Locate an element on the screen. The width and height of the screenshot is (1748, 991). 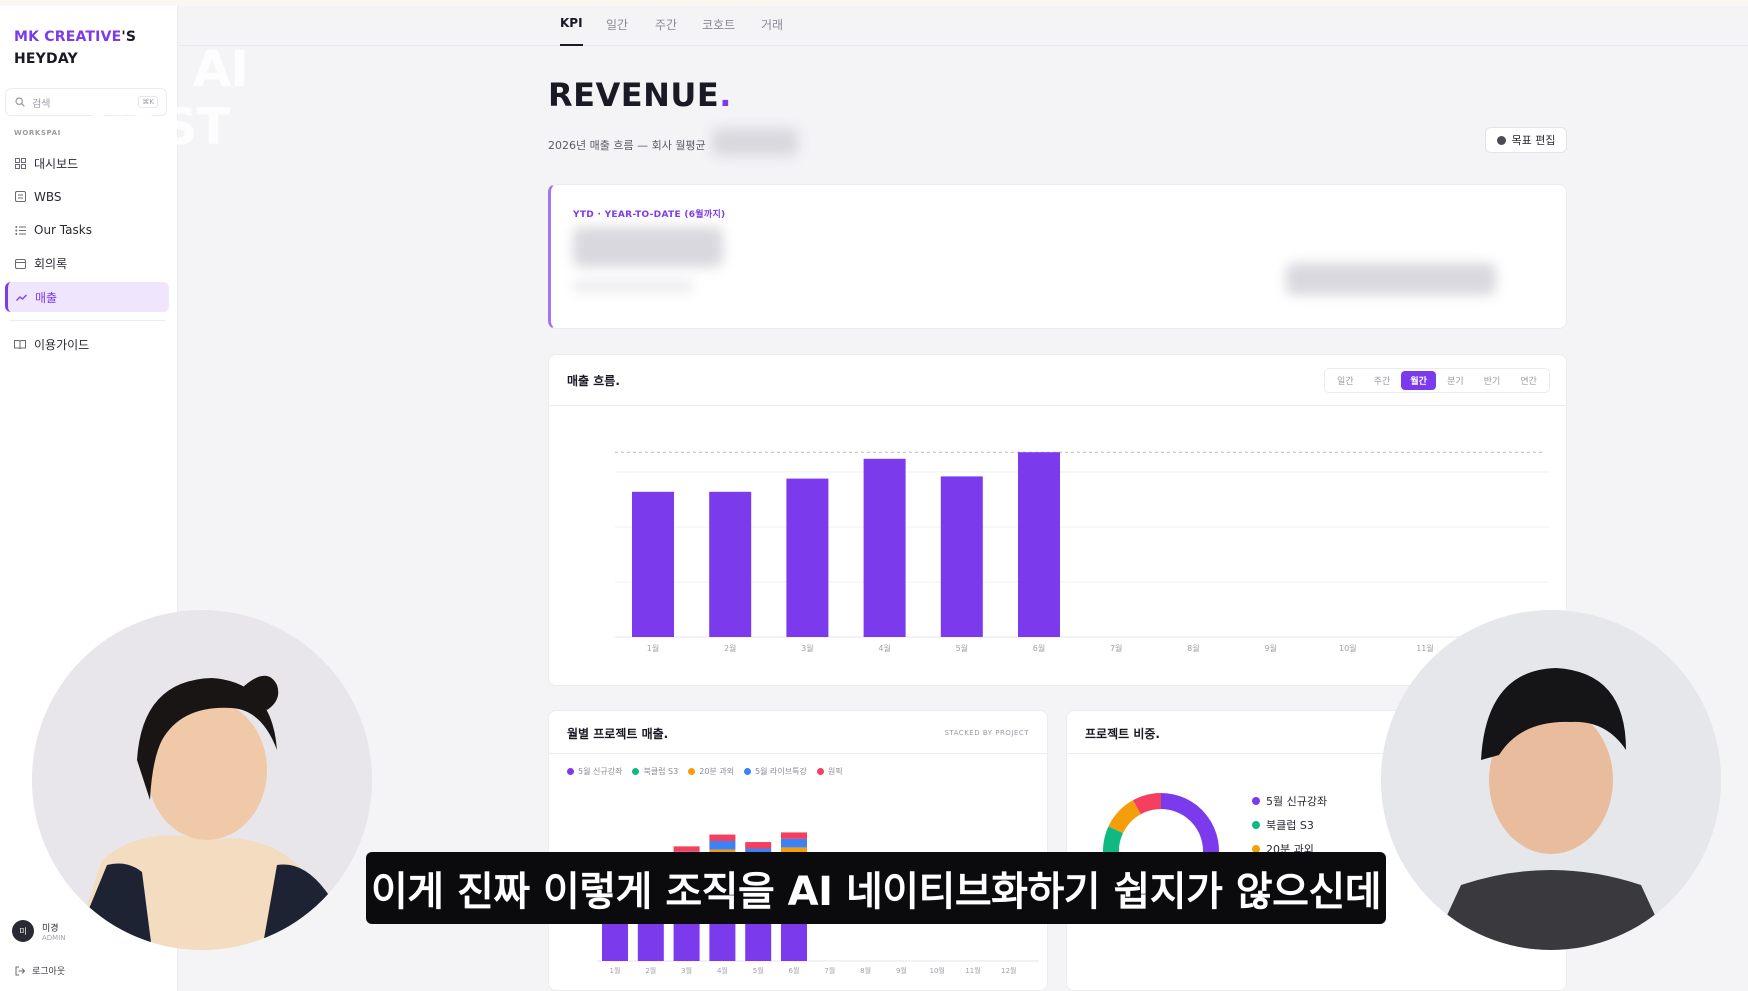
period-yearly: 연간 is located at coordinates (1528, 380).